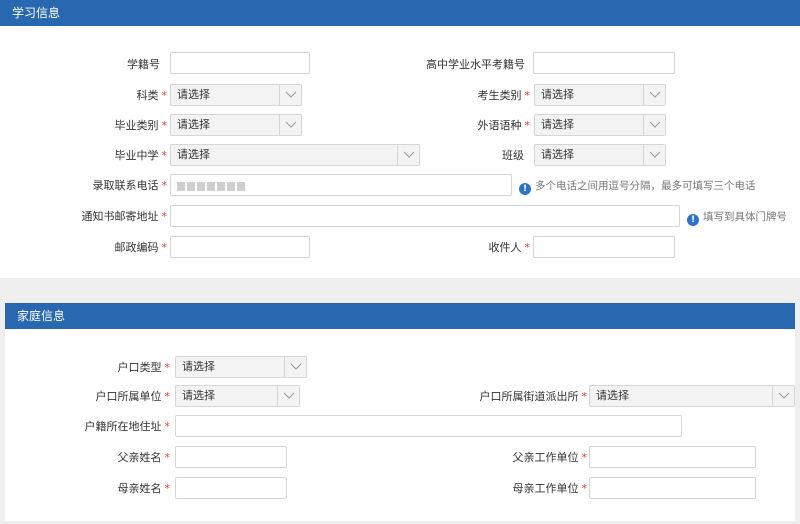 The image size is (800, 524). I want to click on grad-school-label: 毕业中学 *, so click(141, 155).